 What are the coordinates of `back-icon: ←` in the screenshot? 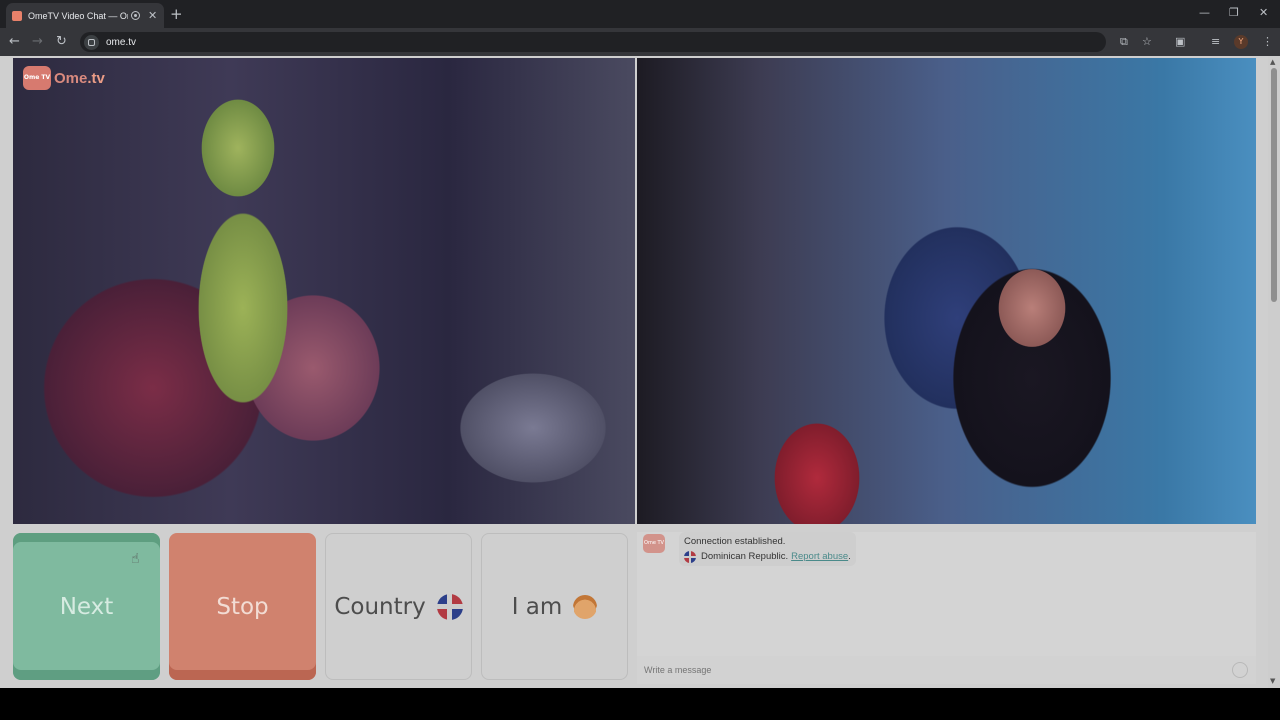 It's located at (14, 41).